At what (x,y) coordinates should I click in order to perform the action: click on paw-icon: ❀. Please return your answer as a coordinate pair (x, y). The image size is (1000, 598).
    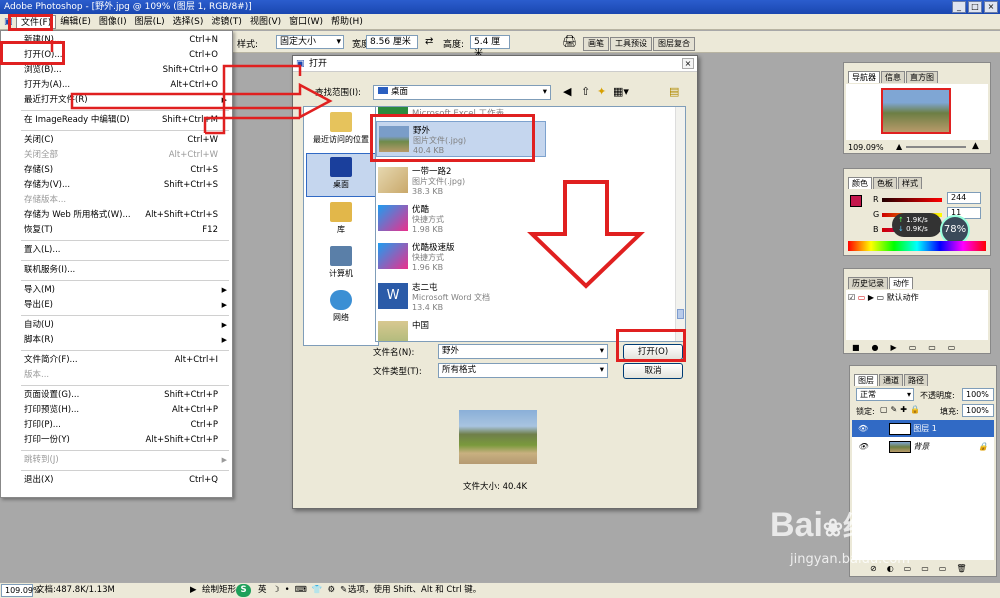
    Looking at the image, I should click on (833, 528).